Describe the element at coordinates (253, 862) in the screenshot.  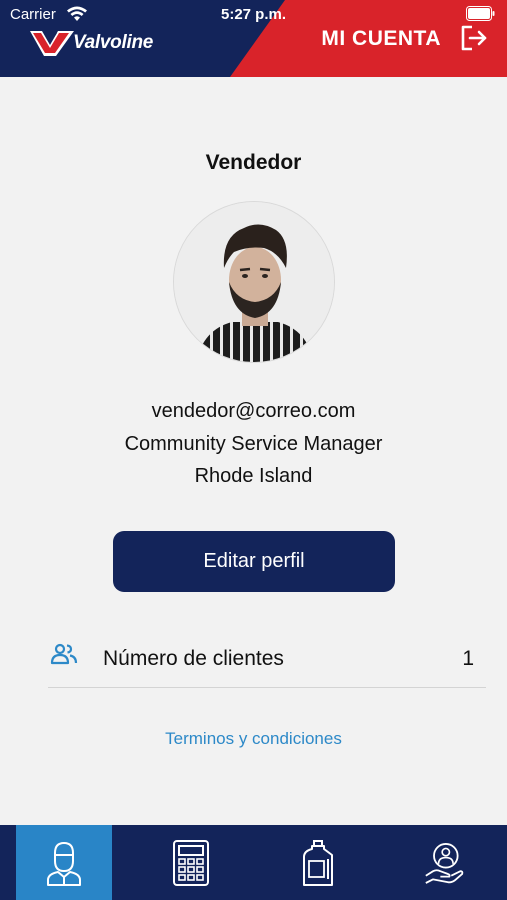
I see `bottom-nav` at that location.